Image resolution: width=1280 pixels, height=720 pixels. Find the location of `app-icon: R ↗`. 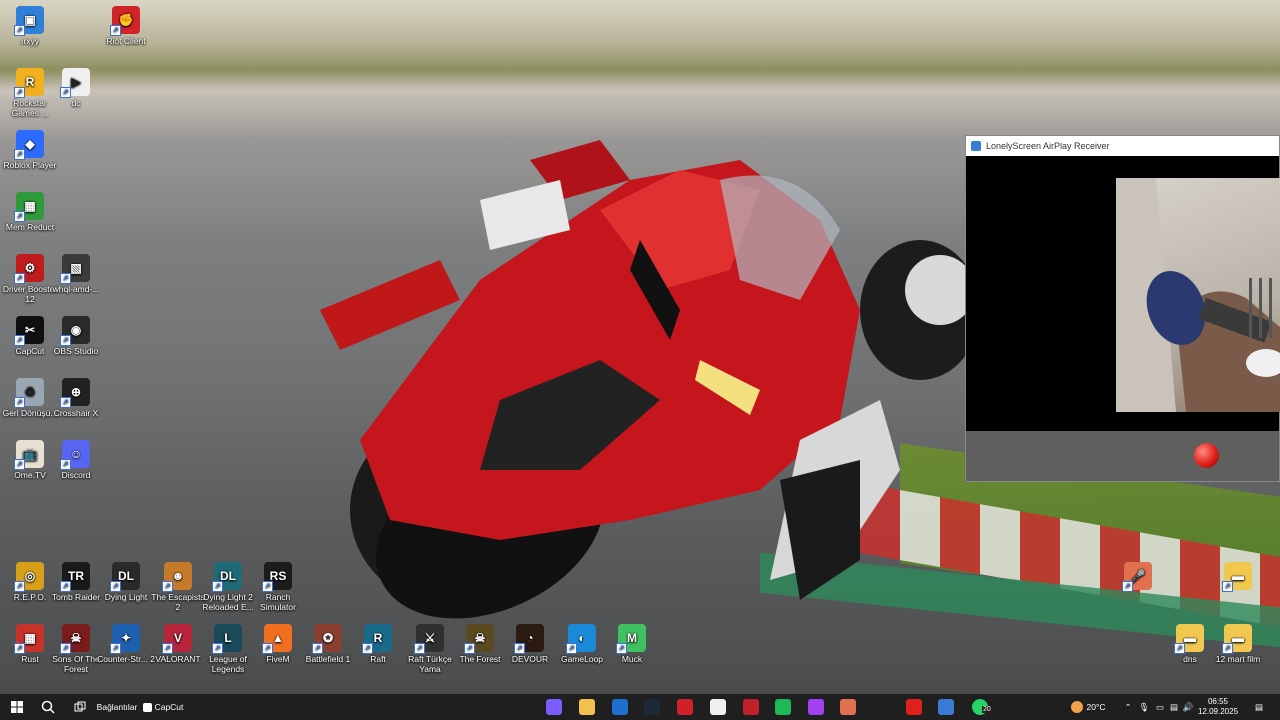

app-icon: R ↗ is located at coordinates (29, 83).